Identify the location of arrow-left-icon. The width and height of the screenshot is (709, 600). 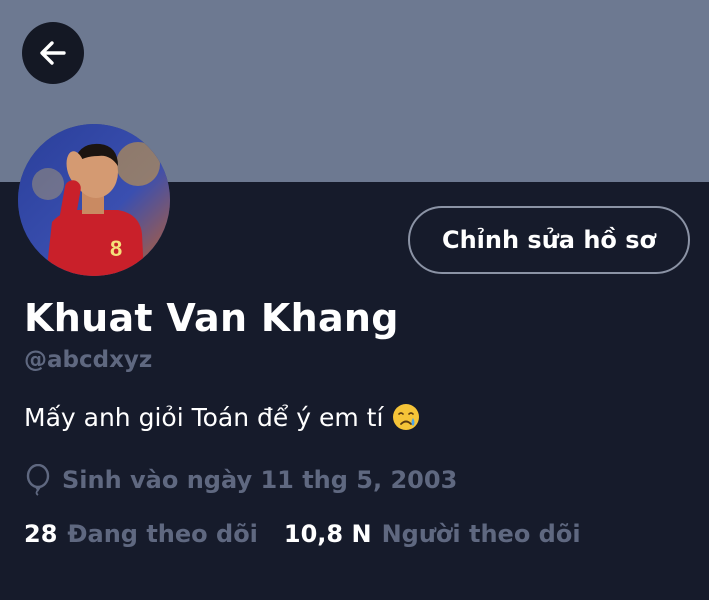
(53, 53).